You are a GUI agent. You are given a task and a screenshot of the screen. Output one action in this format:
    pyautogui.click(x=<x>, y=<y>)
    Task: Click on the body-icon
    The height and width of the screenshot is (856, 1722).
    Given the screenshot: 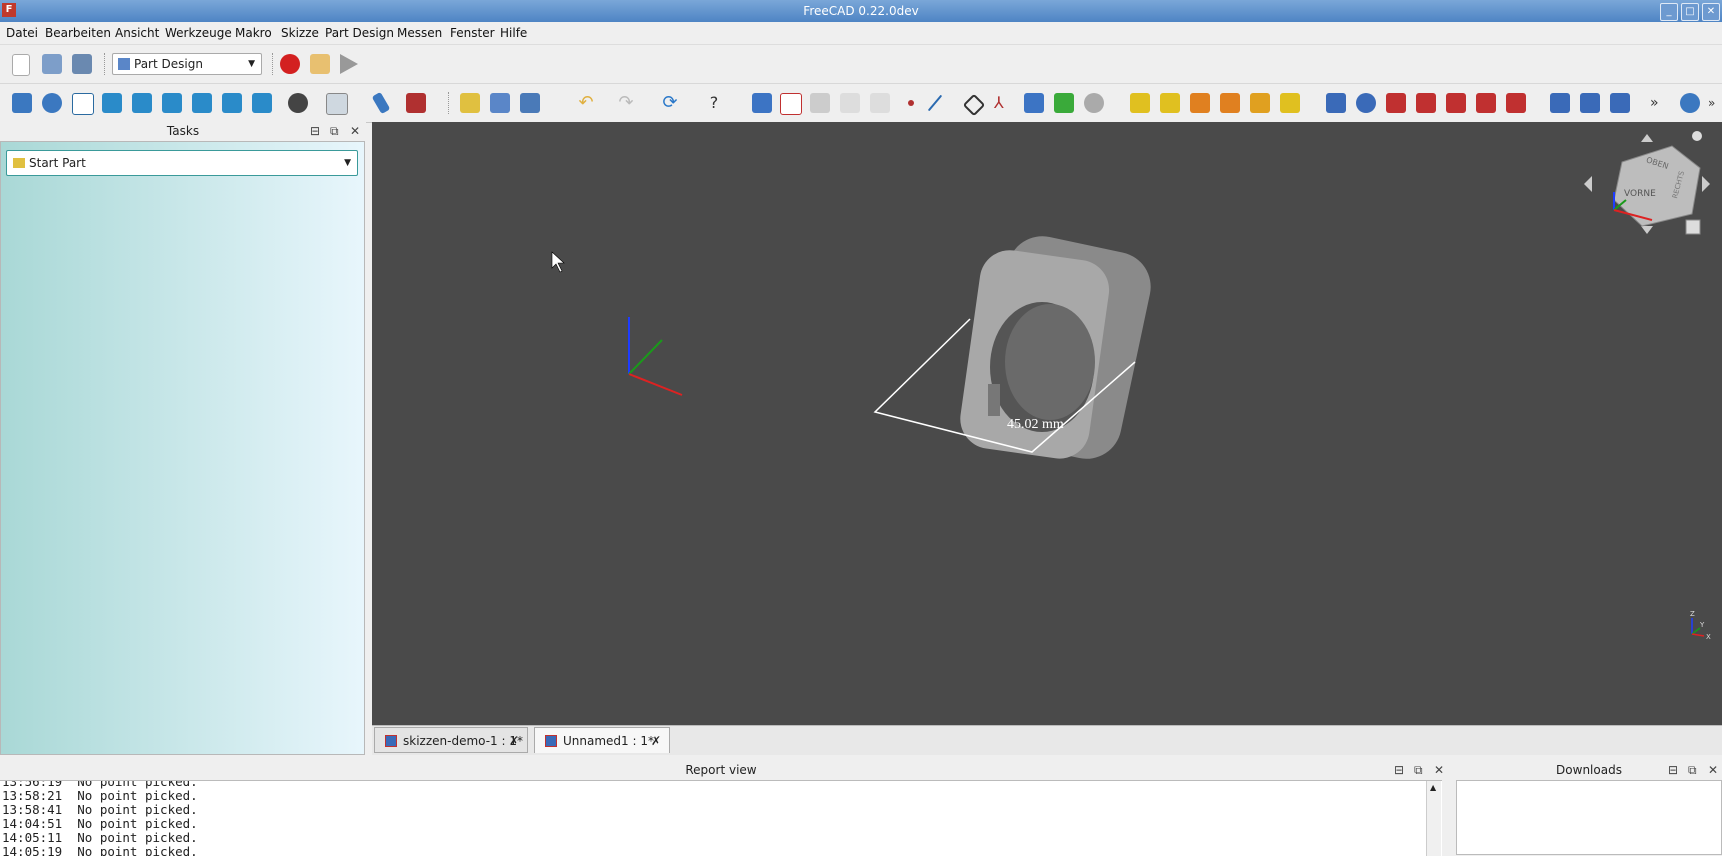 What is the action you would take?
    pyautogui.click(x=762, y=103)
    